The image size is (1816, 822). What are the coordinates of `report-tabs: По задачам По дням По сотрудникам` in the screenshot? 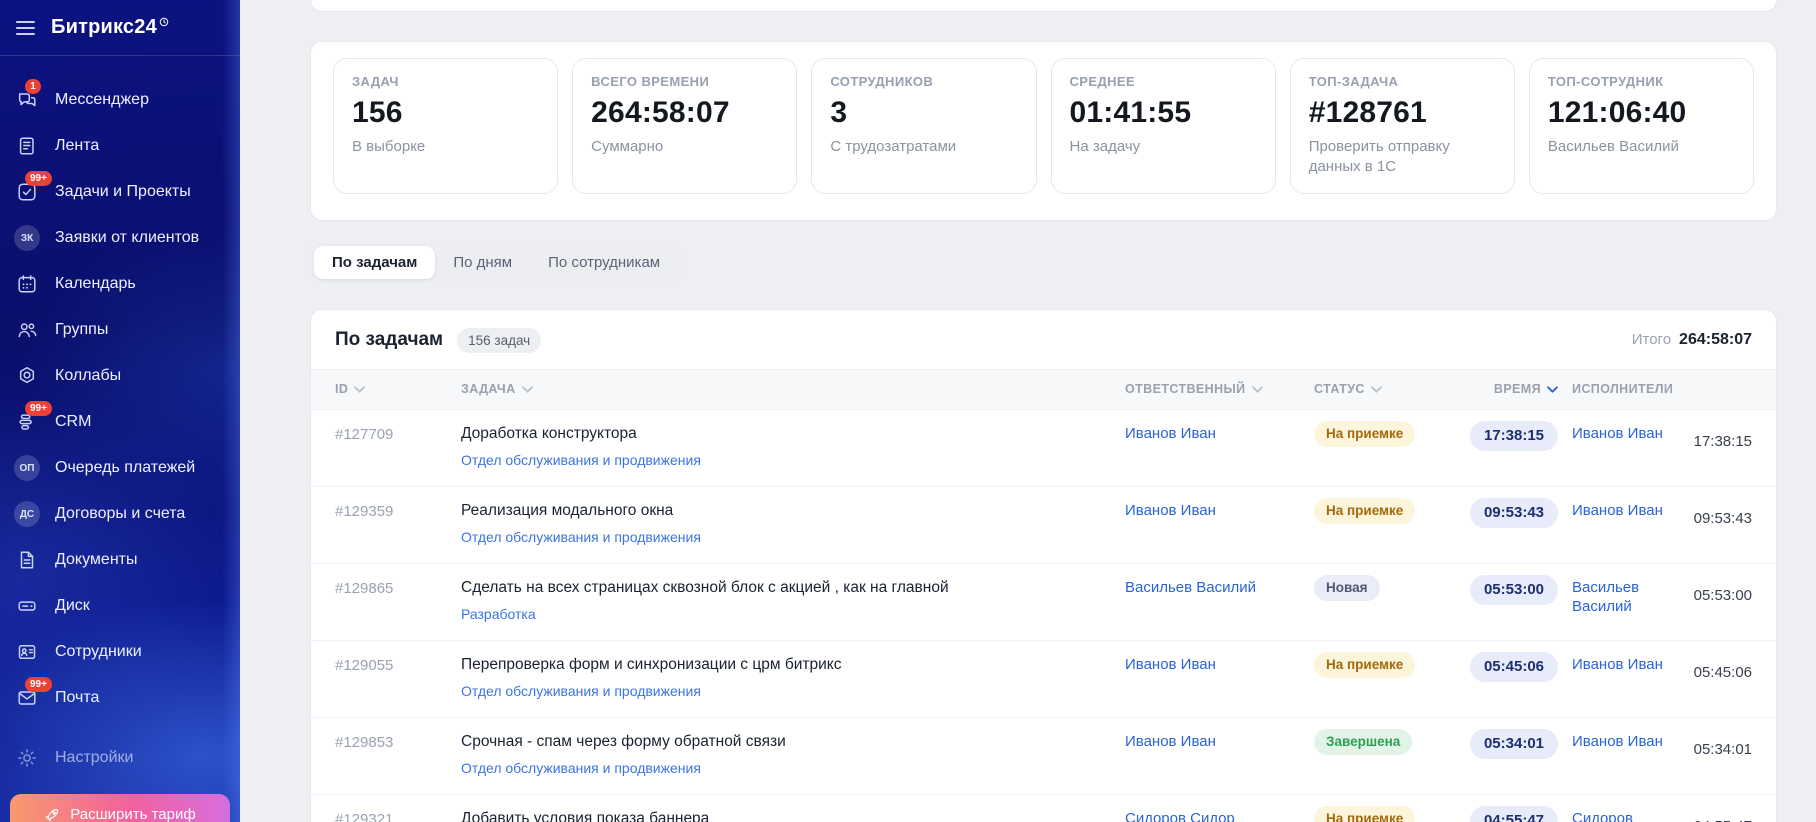 It's located at (496, 262).